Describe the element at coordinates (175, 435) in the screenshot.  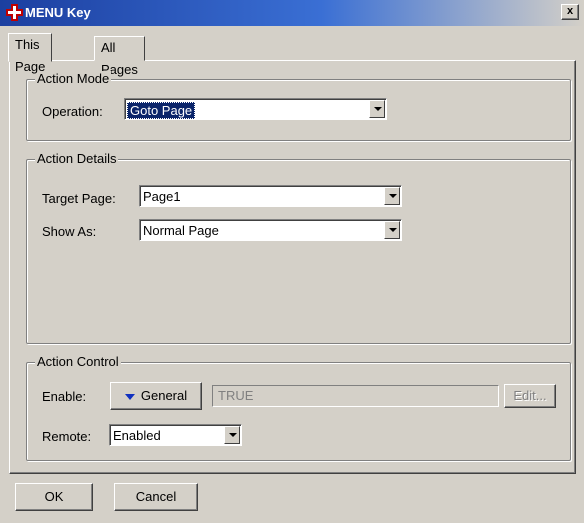
I see `remote-select: Enabled` at that location.